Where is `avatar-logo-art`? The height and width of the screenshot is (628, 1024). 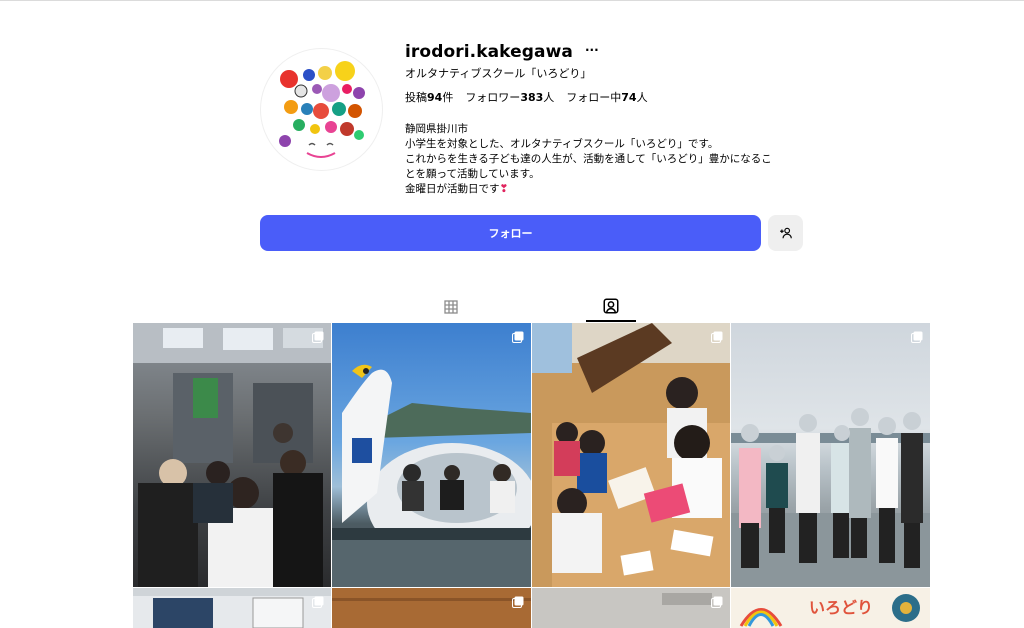
avatar-logo-art is located at coordinates (322, 109).